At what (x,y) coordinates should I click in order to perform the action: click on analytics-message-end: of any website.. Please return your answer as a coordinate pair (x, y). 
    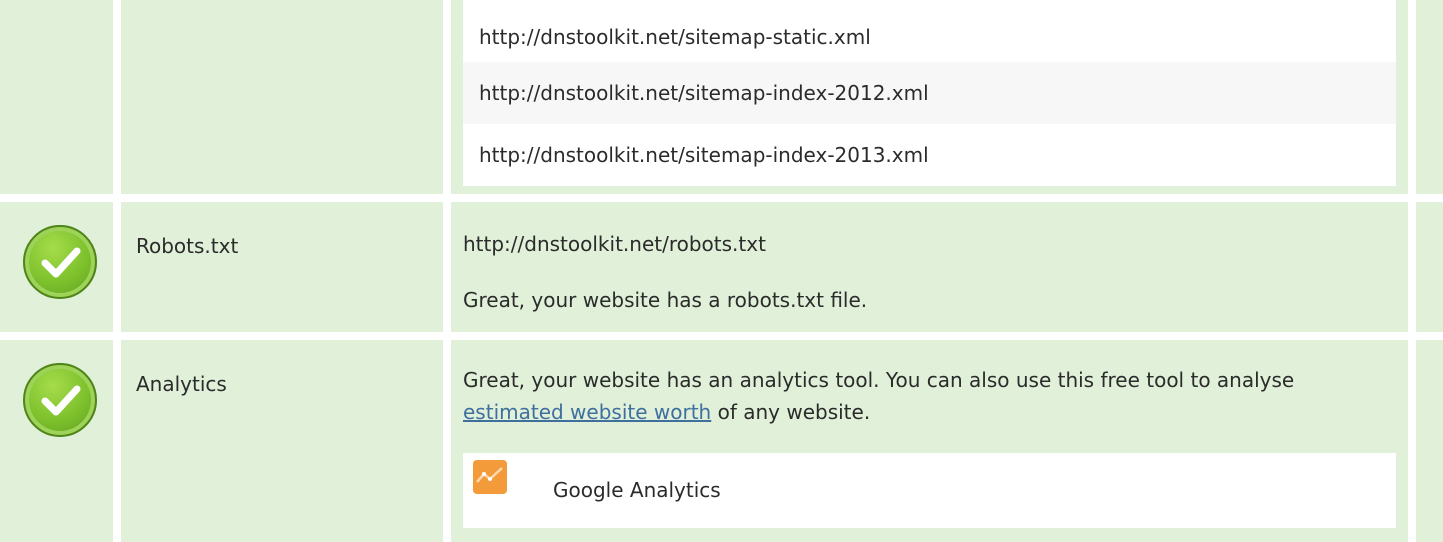
    Looking at the image, I should click on (791, 412).